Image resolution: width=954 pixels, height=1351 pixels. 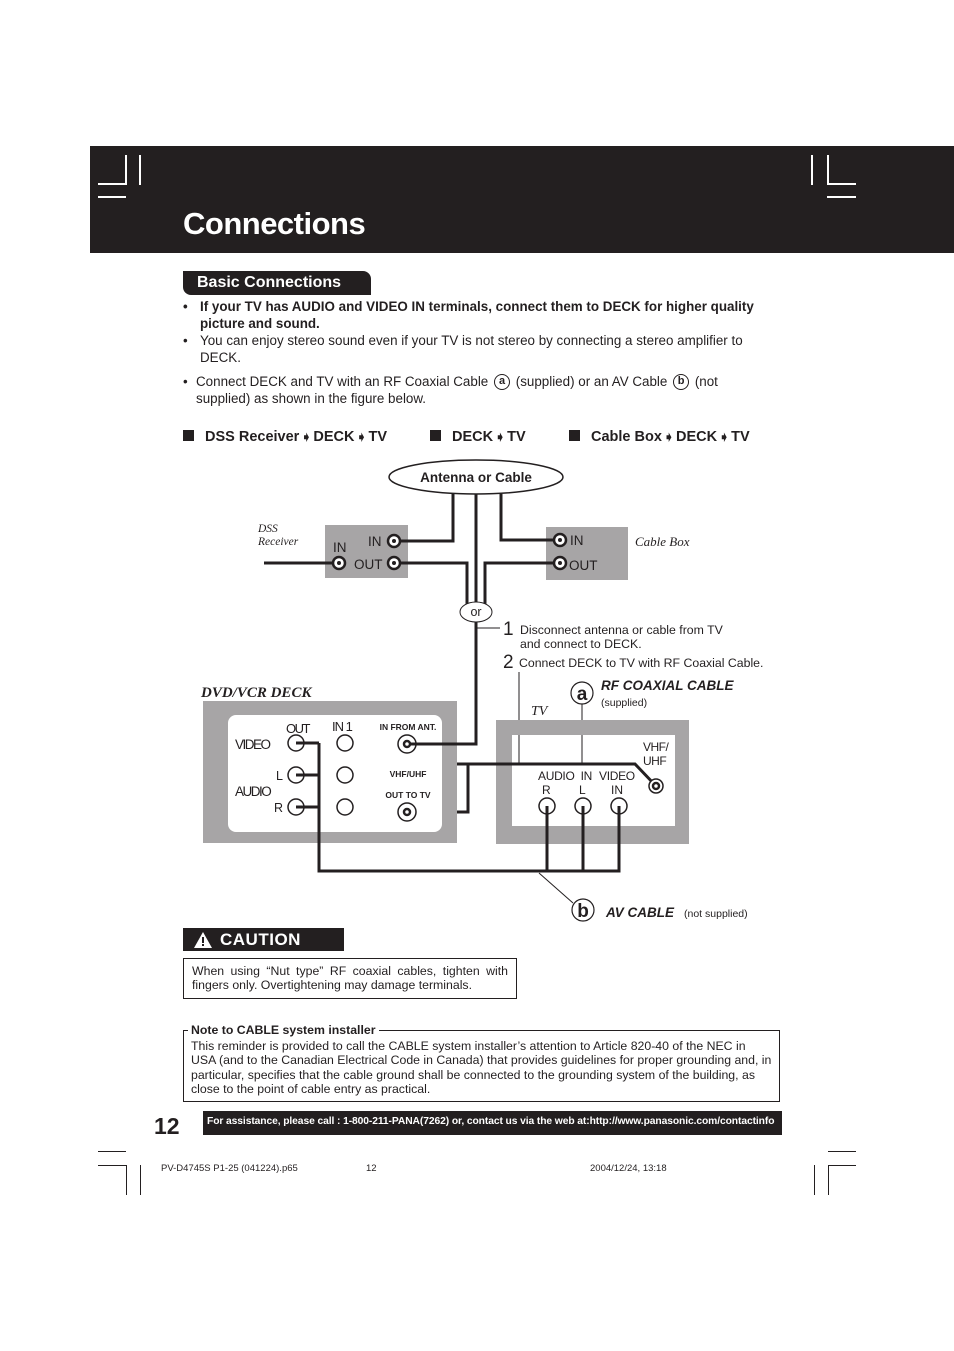 I want to click on step-1-text-2: and connect to DECK., so click(x=581, y=644).